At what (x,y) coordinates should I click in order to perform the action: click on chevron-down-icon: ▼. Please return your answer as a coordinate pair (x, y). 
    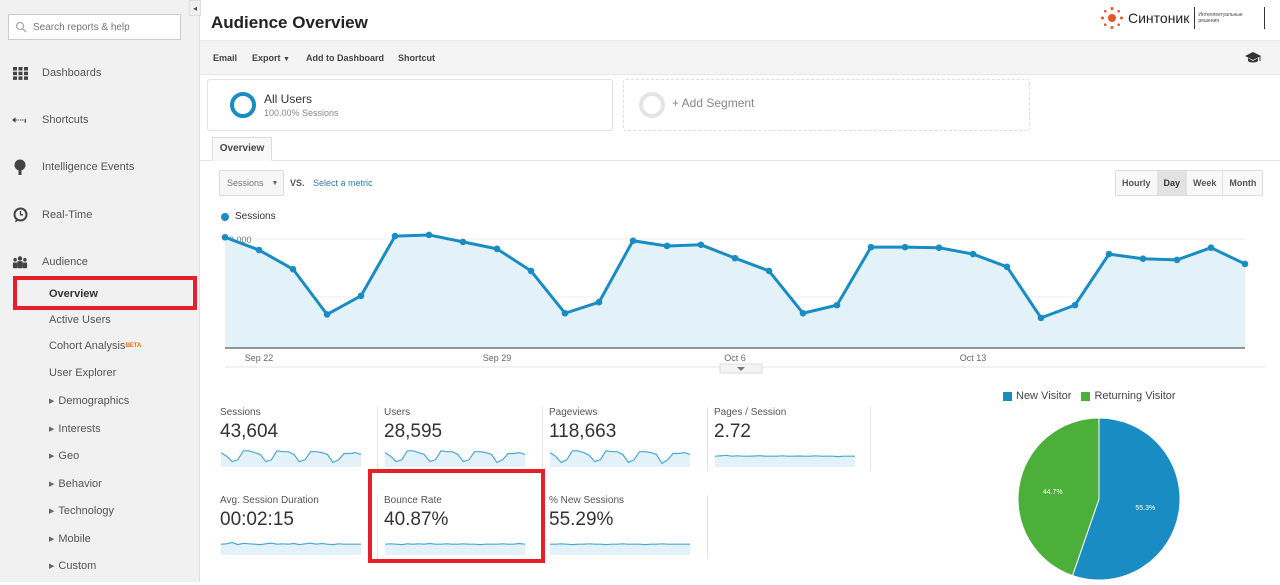
    Looking at the image, I should click on (275, 183).